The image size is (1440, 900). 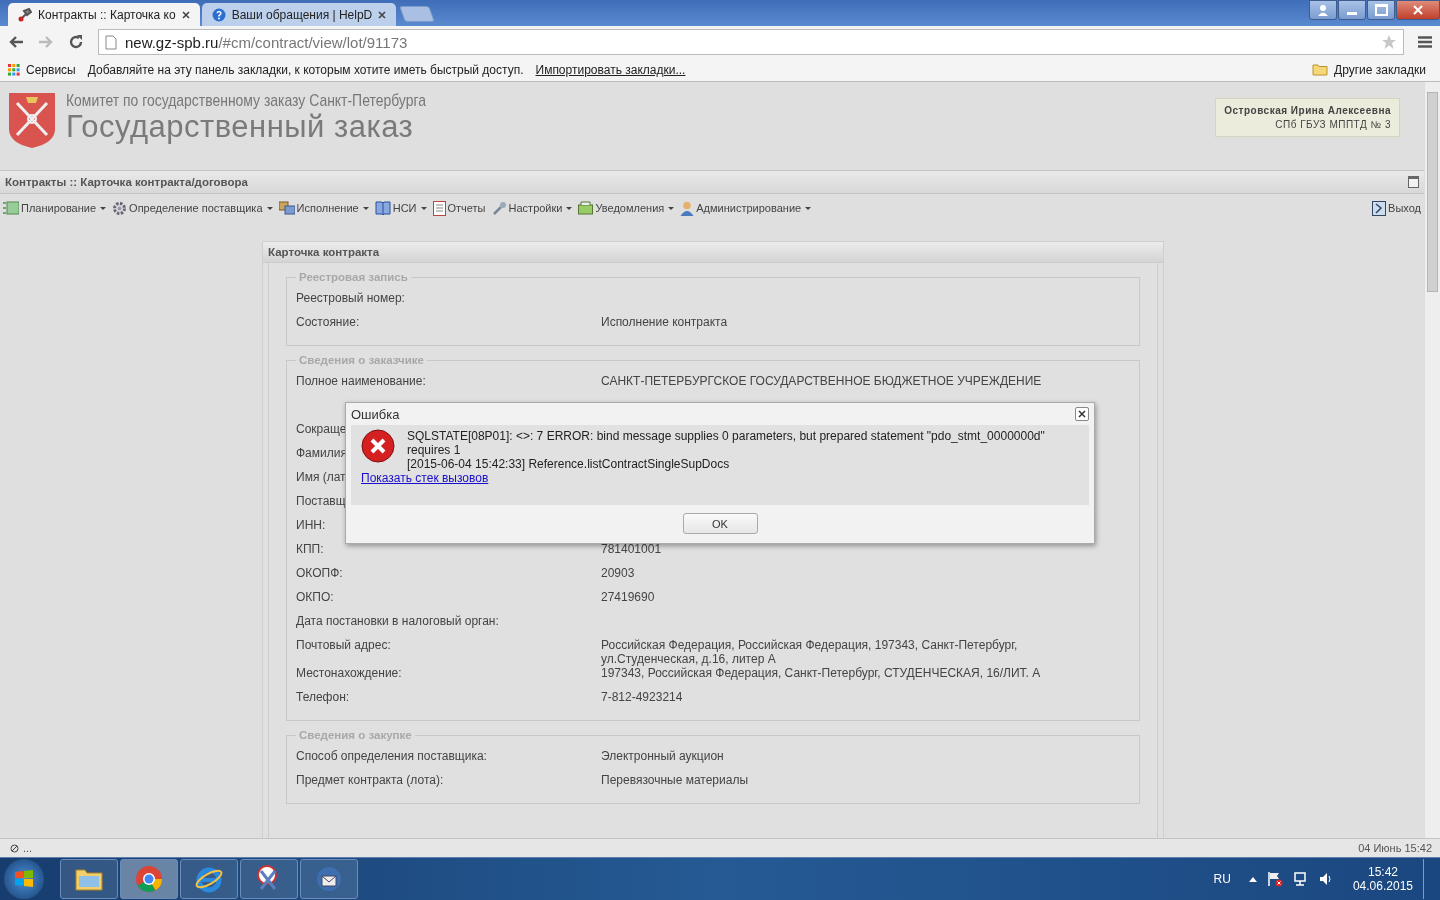 I want to click on crest-logo-icon, so click(x=32, y=120).